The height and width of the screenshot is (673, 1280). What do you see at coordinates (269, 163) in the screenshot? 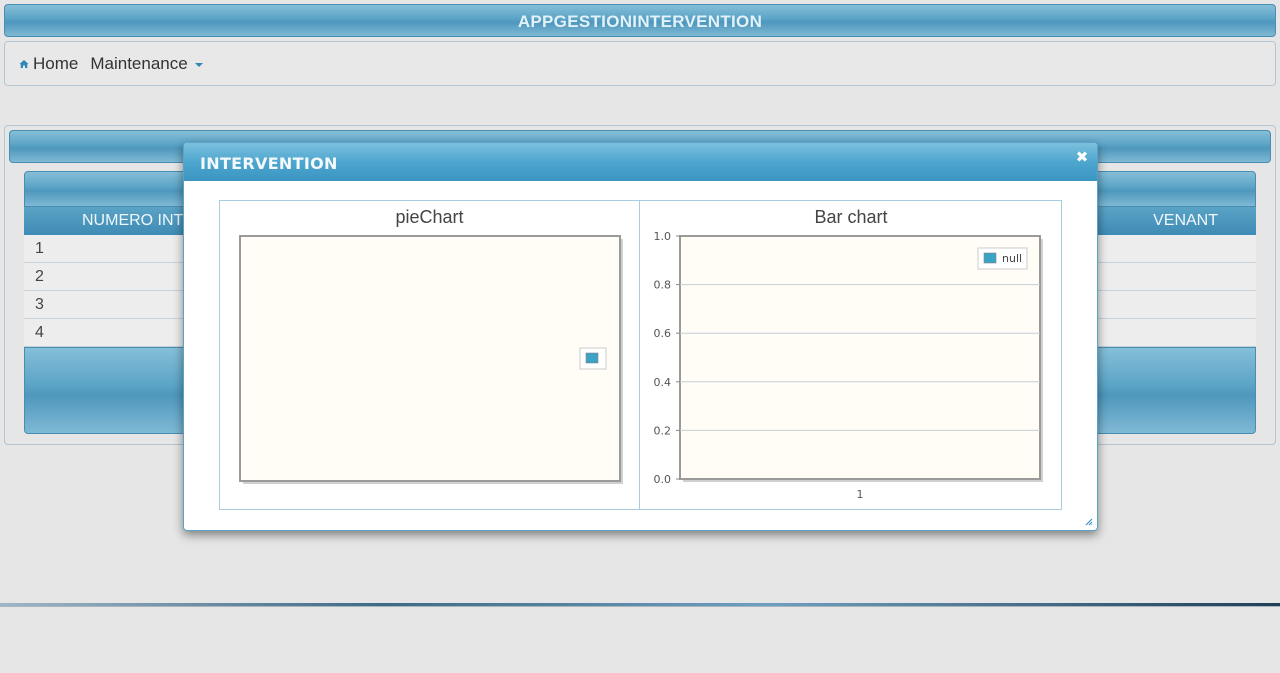
I see `dialog-title: INTERVENTION` at bounding box center [269, 163].